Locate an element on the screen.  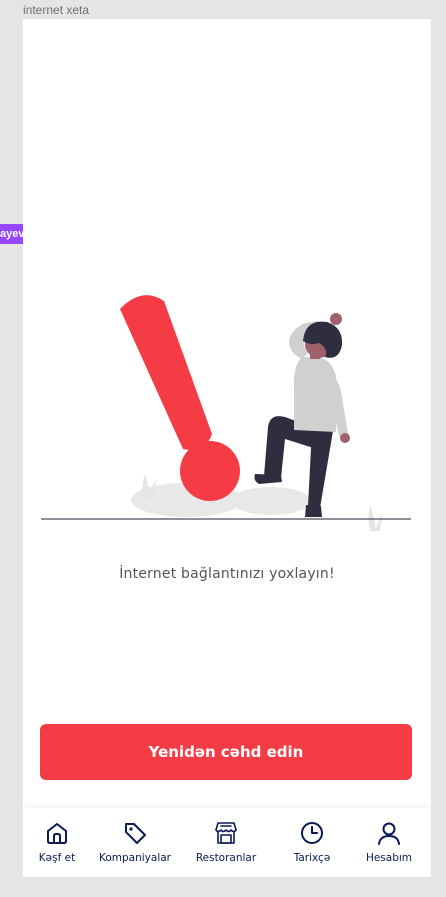
nav-label-restaurants: Restoranlar is located at coordinates (226, 858).